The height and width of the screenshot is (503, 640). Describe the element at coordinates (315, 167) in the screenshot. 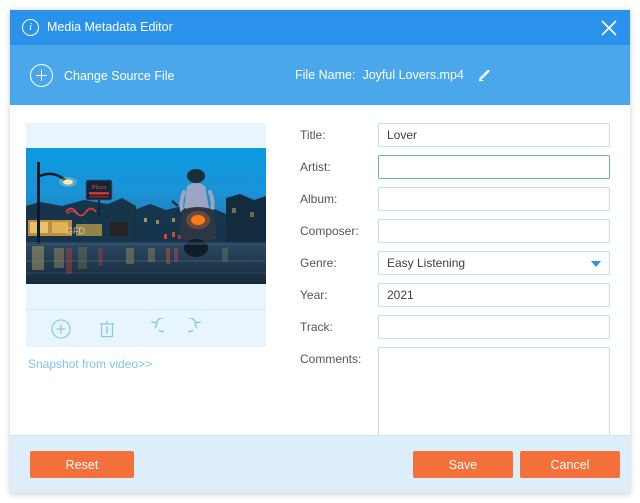

I see `artist-label: Artist:` at that location.